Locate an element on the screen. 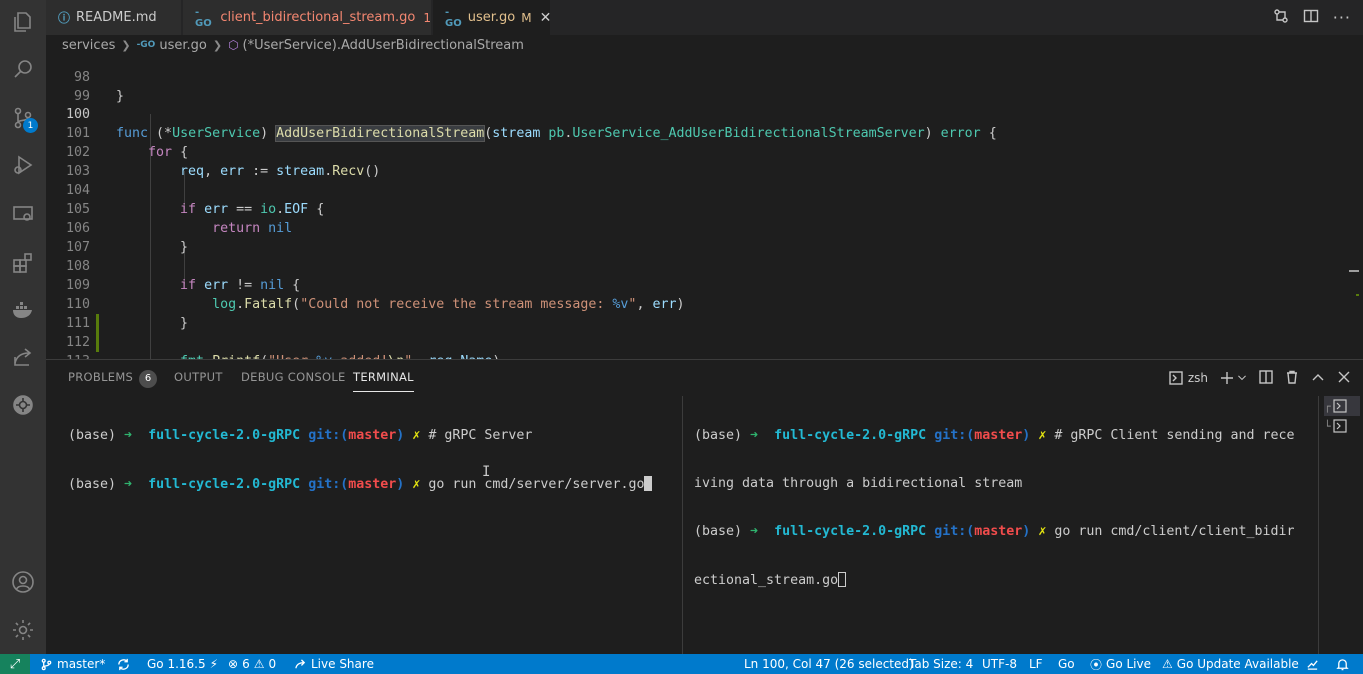 This screenshot has height=674, width=1363. breadcrumb-folder: services is located at coordinates (88, 45).